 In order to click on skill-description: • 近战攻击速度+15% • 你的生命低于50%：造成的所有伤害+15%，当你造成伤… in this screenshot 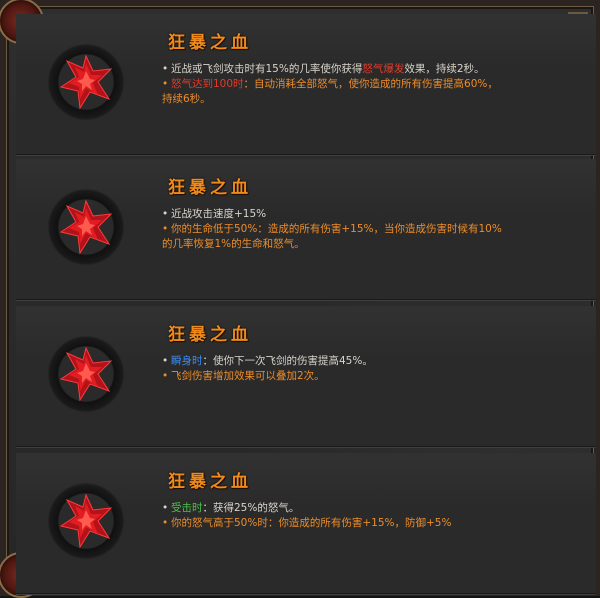, I will do `click(367, 229)`.